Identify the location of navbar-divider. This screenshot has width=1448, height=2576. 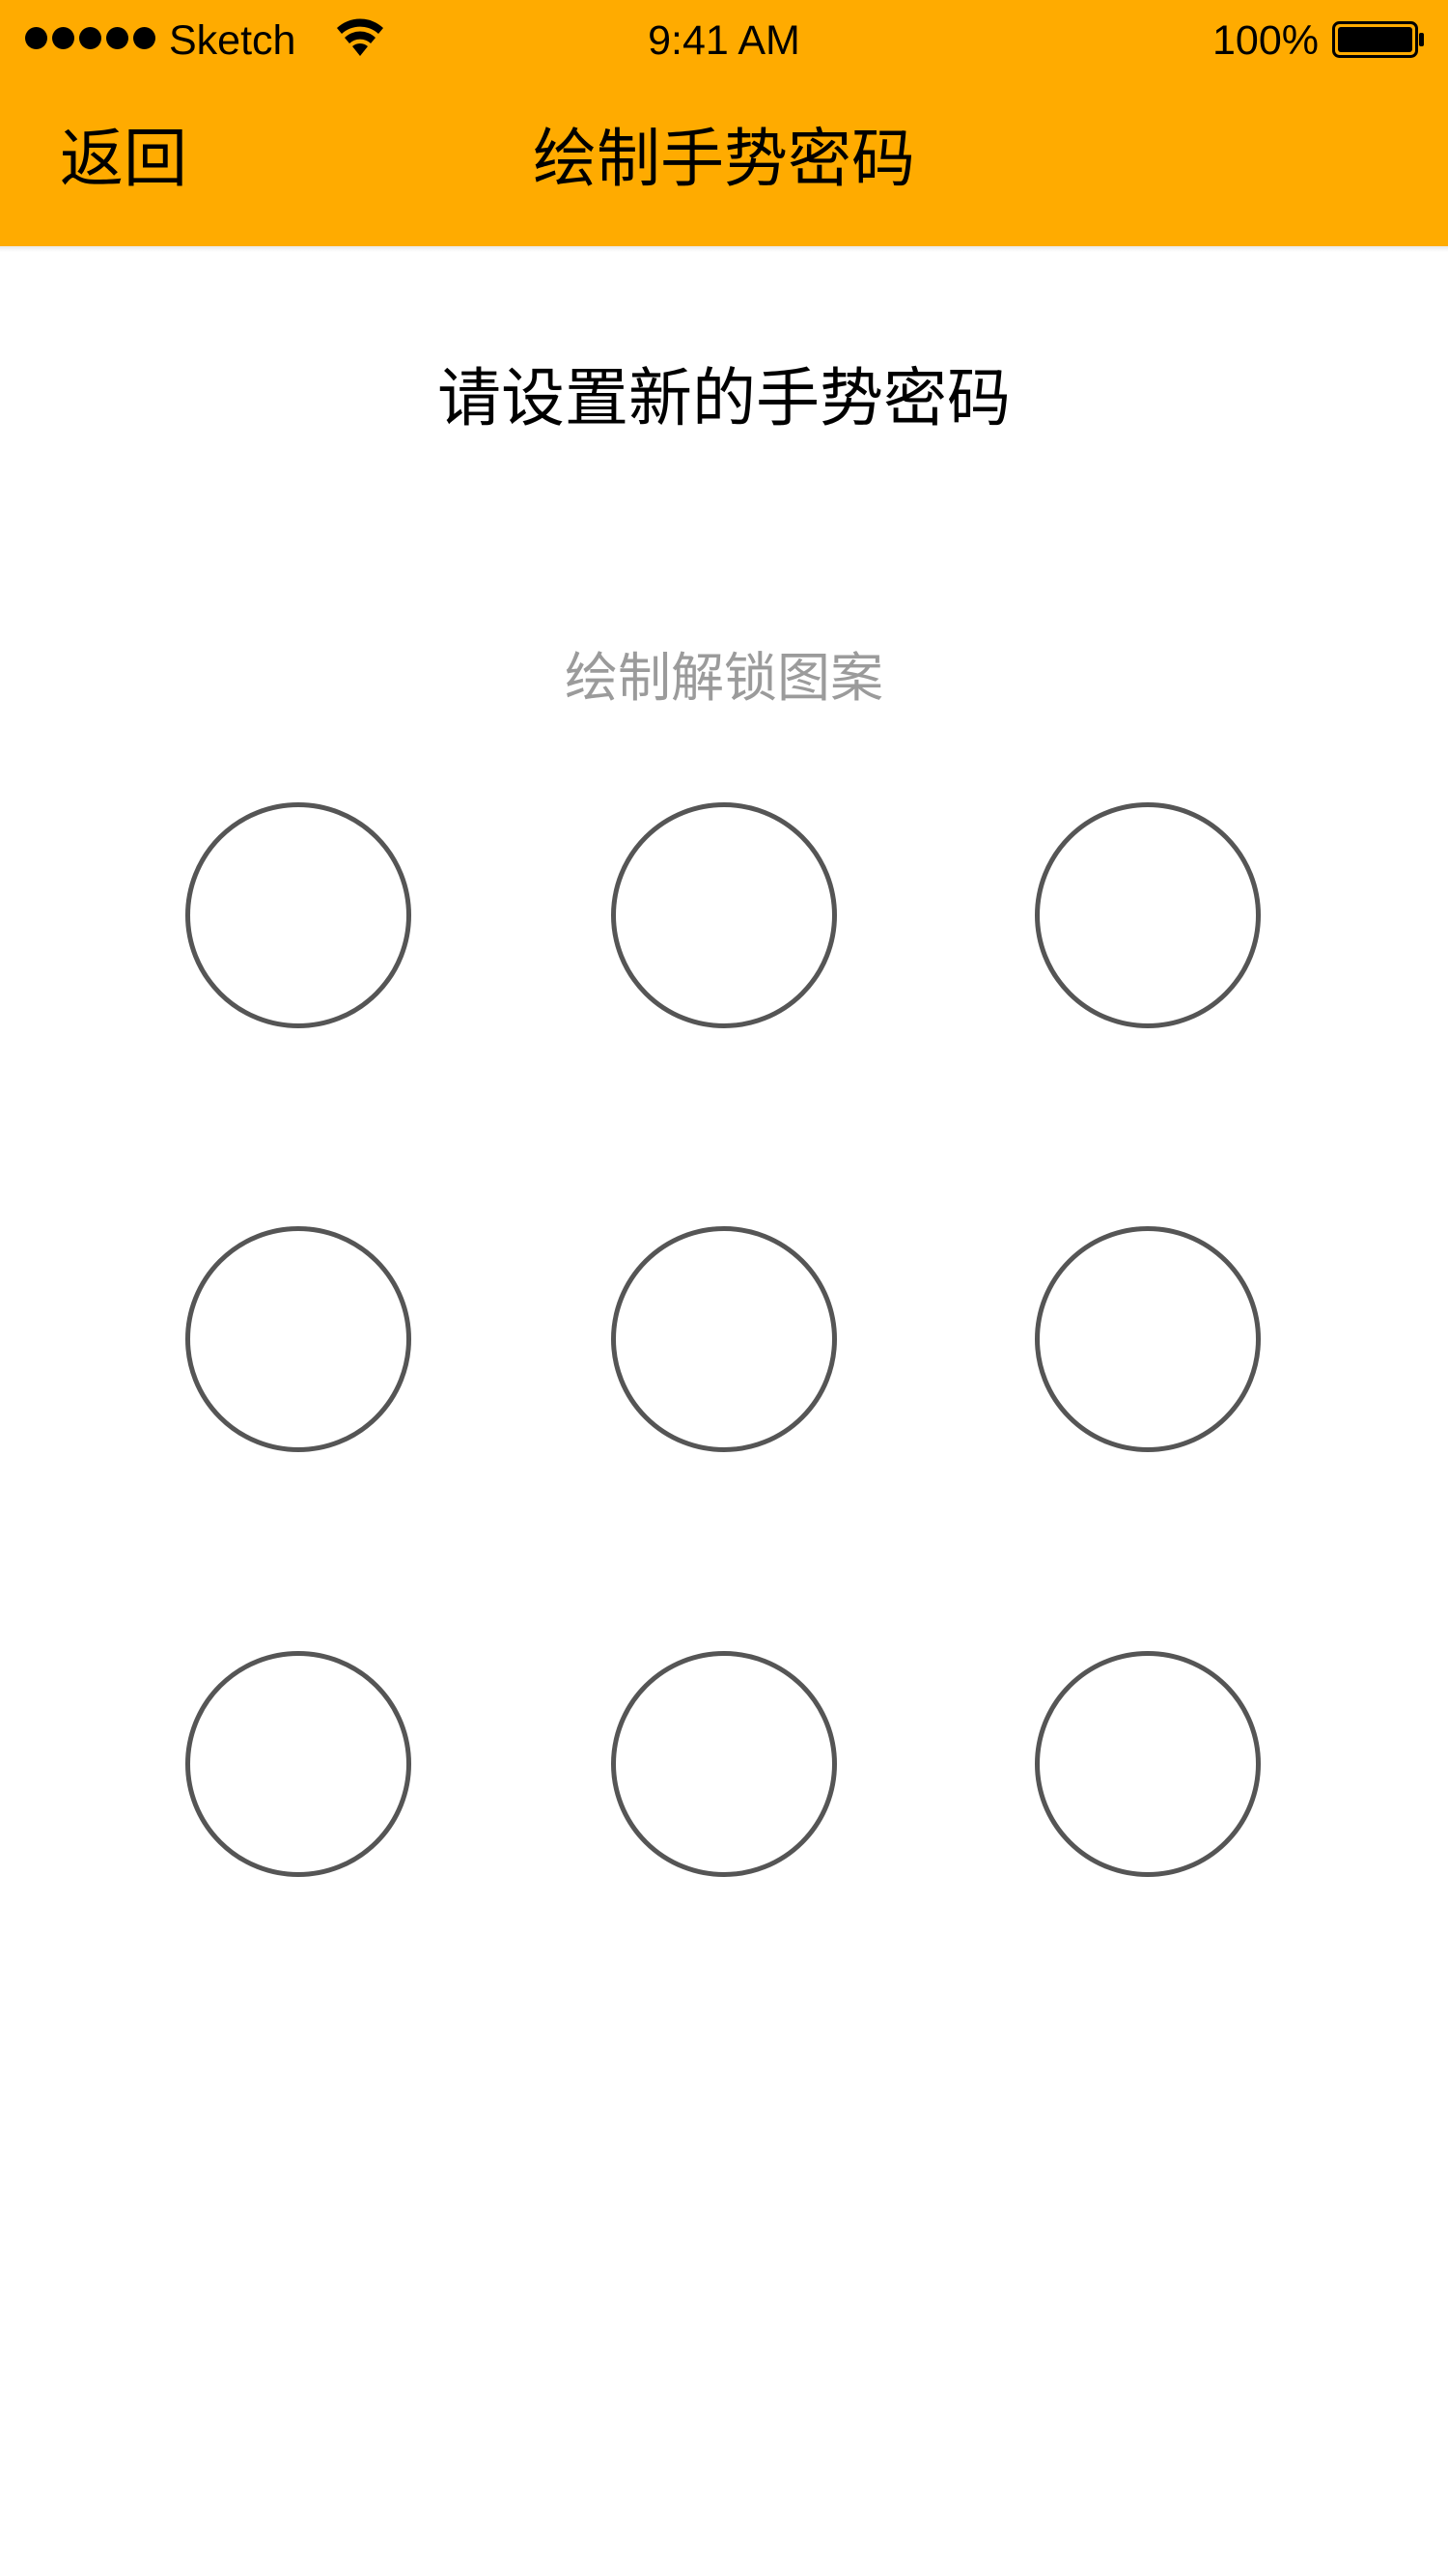
(724, 249).